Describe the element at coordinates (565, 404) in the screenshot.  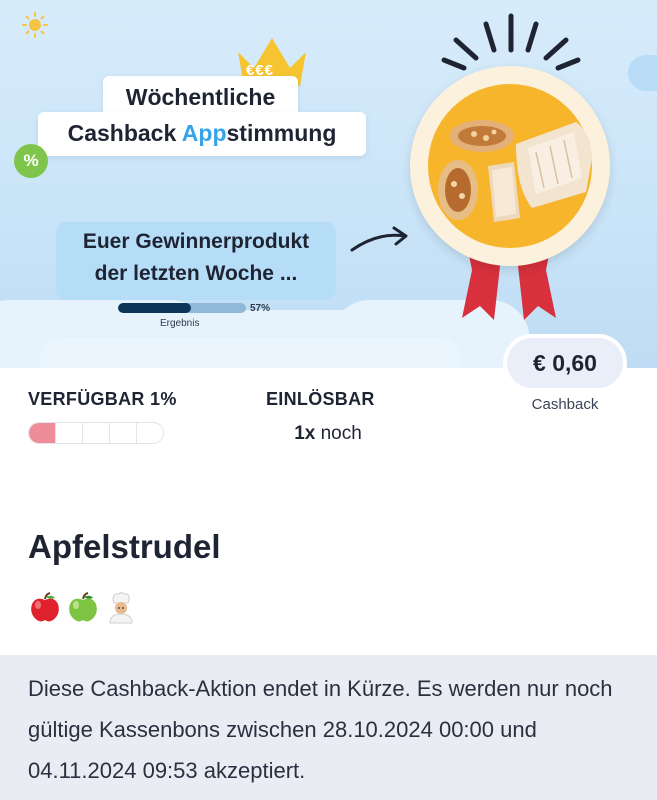
I see `cashback-label: Cashback` at that location.